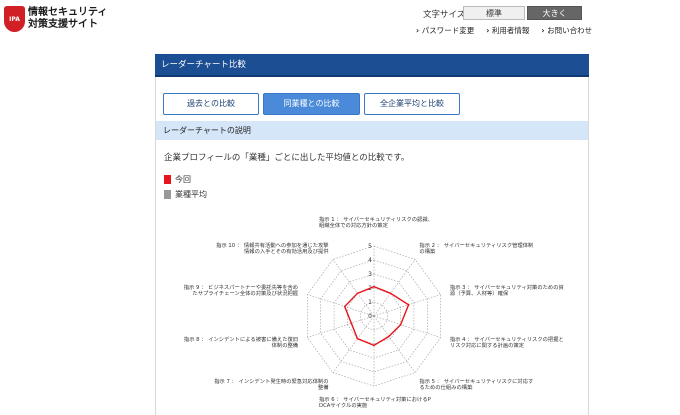 This screenshot has width=680, height=415. I want to click on radar-axis-label: 指示 4 ： サイバーセキュリティリスクの把握と, so click(507, 339).